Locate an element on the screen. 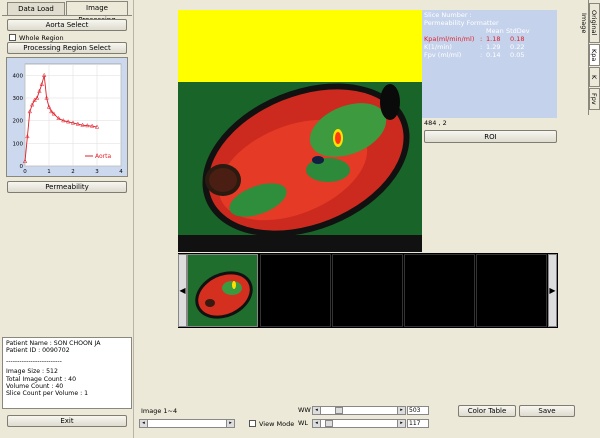  thumbnail-1-image is located at coordinates (222, 290).